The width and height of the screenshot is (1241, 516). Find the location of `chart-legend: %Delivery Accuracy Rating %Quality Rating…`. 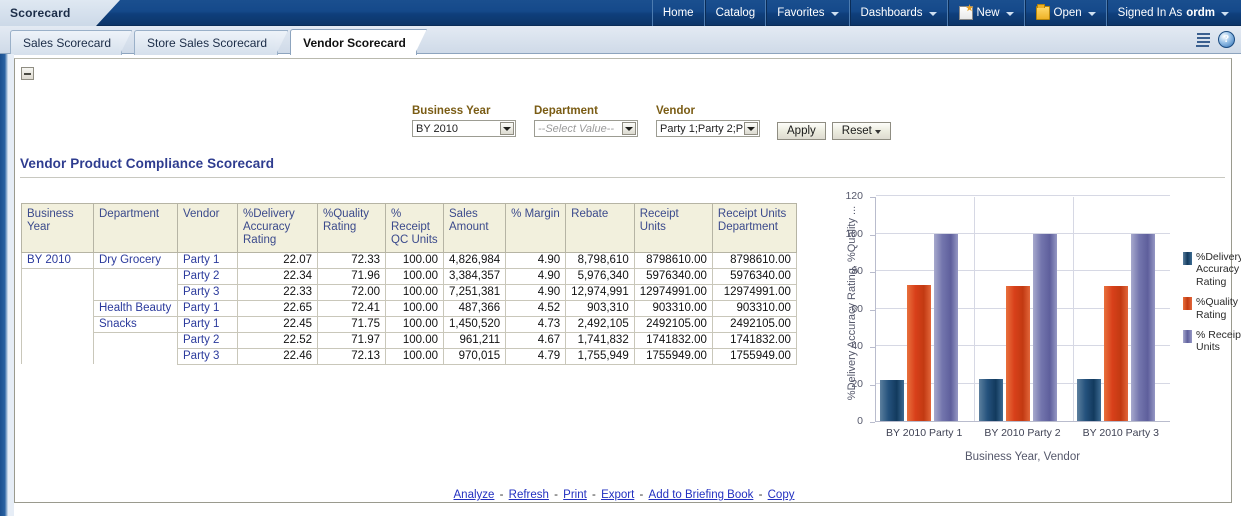

chart-legend: %Delivery Accuracy Rating %Quality Rating… is located at coordinates (1212, 306).